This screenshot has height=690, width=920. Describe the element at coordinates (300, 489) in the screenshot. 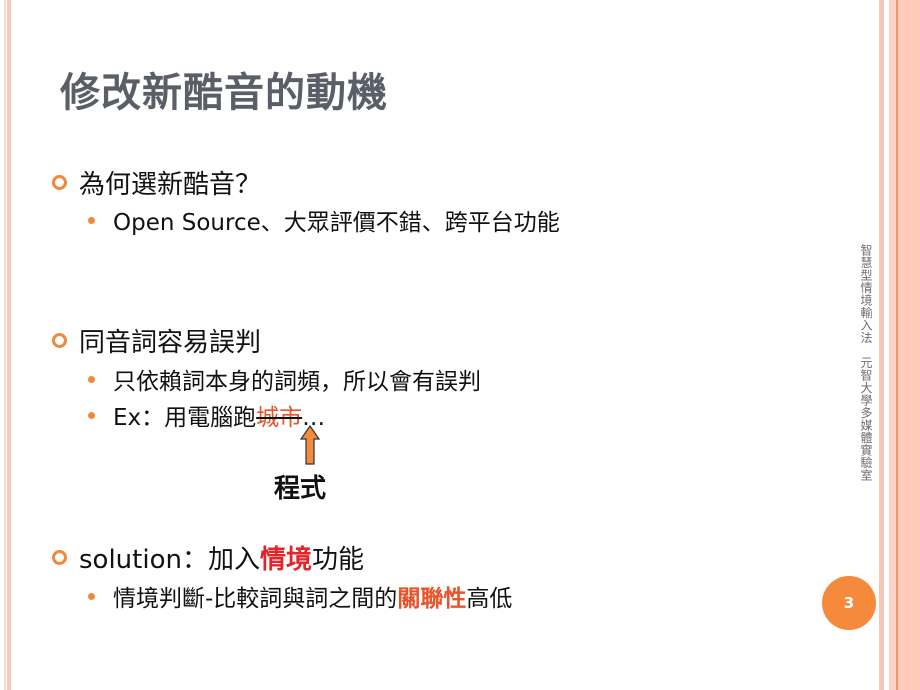

I see `correction-annotation: 程式` at that location.